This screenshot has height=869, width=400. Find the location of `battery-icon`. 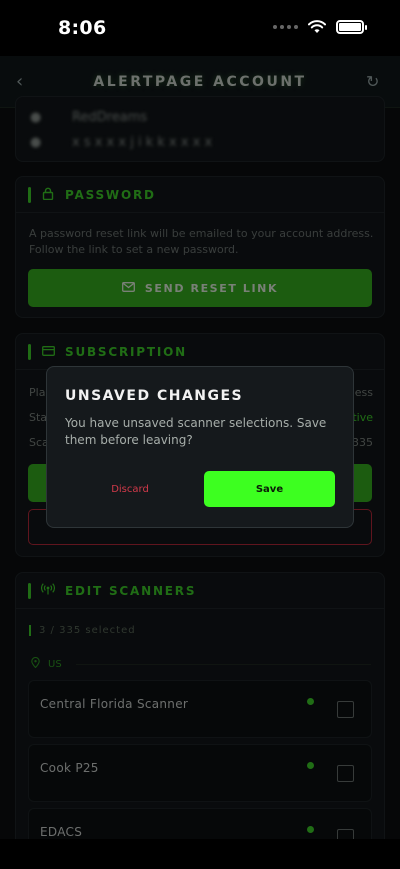

battery-icon is located at coordinates (351, 27).